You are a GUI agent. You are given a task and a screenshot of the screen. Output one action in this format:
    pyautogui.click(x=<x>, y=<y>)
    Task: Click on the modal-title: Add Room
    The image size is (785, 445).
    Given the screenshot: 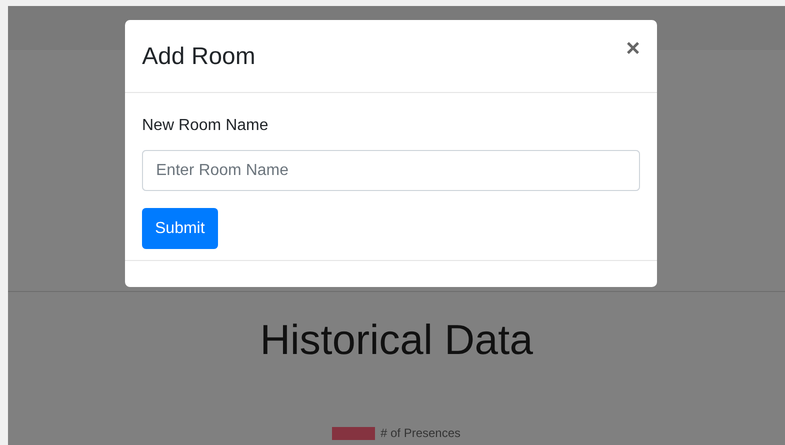 What is the action you would take?
    pyautogui.click(x=199, y=57)
    